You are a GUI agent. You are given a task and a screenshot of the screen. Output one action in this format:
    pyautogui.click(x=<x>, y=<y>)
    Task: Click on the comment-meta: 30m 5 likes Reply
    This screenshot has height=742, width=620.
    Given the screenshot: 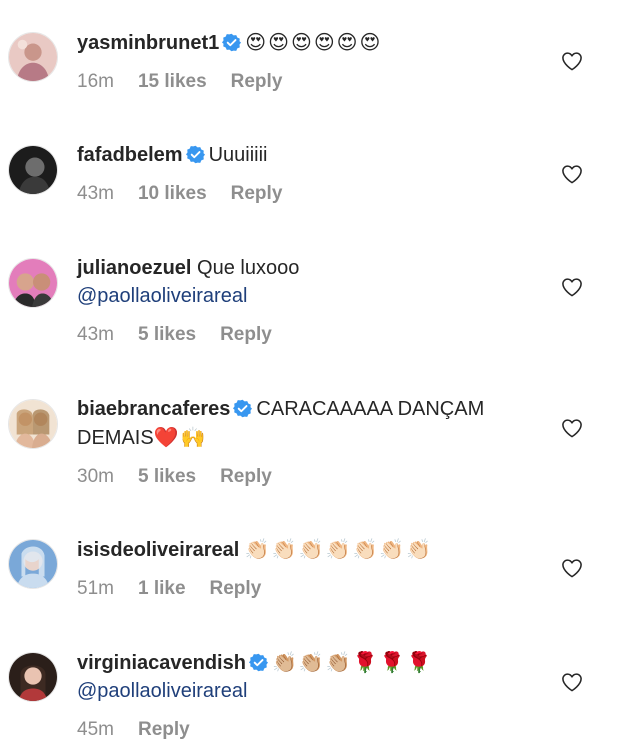 What is the action you would take?
    pyautogui.click(x=312, y=477)
    